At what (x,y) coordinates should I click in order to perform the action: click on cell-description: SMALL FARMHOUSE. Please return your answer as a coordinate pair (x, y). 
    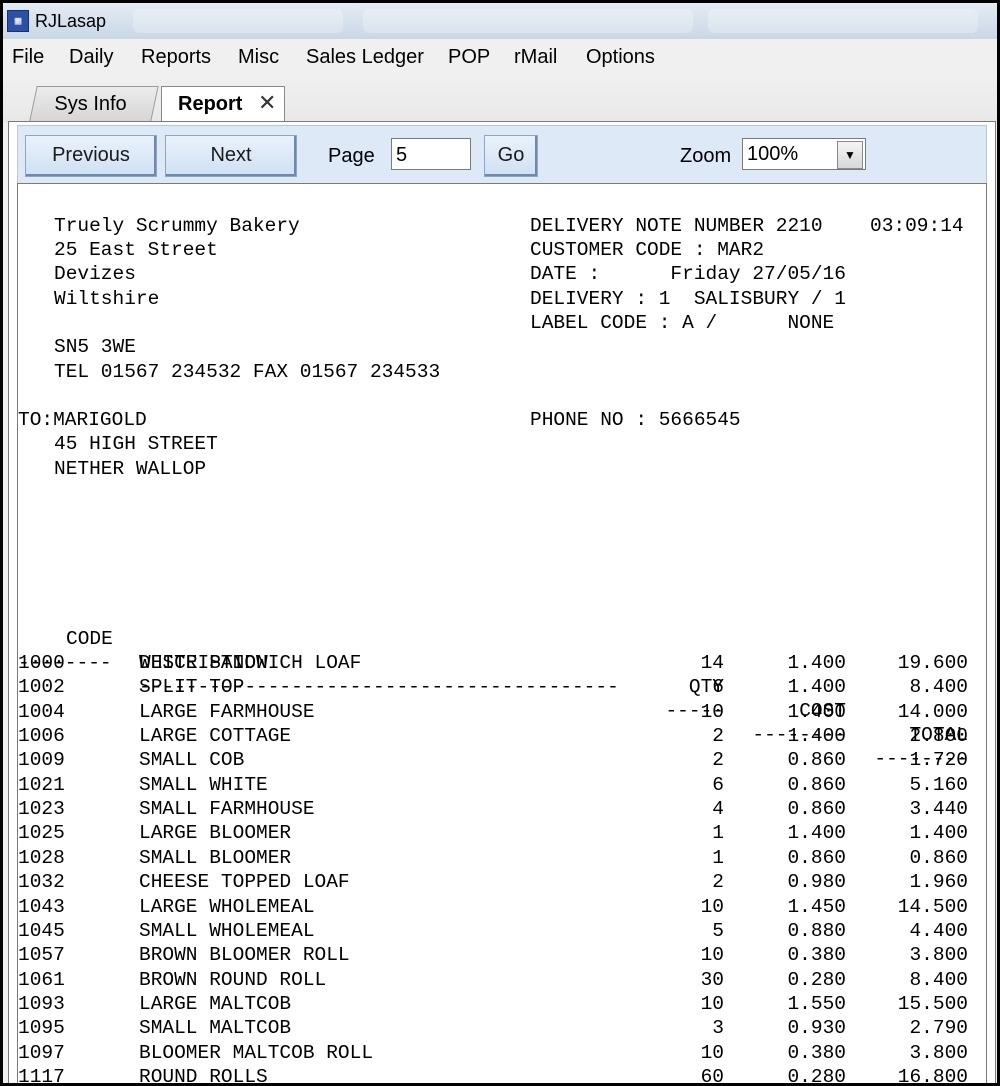
    Looking at the image, I should click on (227, 809).